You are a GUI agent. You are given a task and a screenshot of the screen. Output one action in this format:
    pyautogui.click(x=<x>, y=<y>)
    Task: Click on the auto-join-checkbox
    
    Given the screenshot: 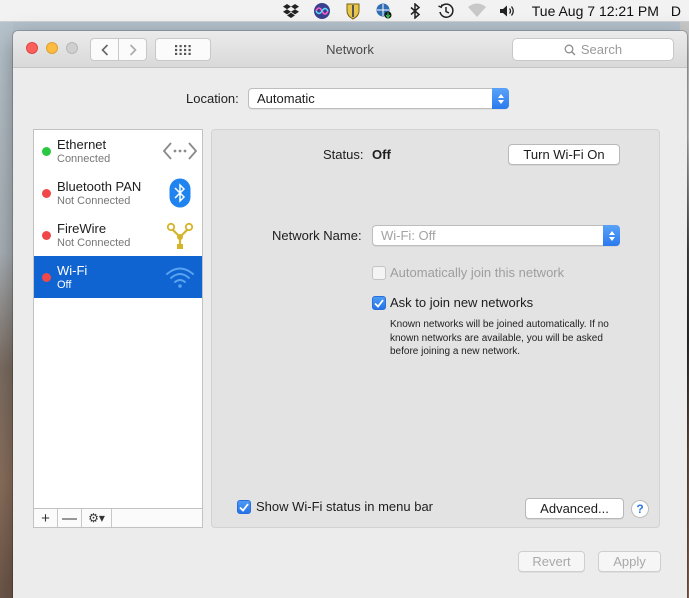 What is the action you would take?
    pyautogui.click(x=379, y=273)
    